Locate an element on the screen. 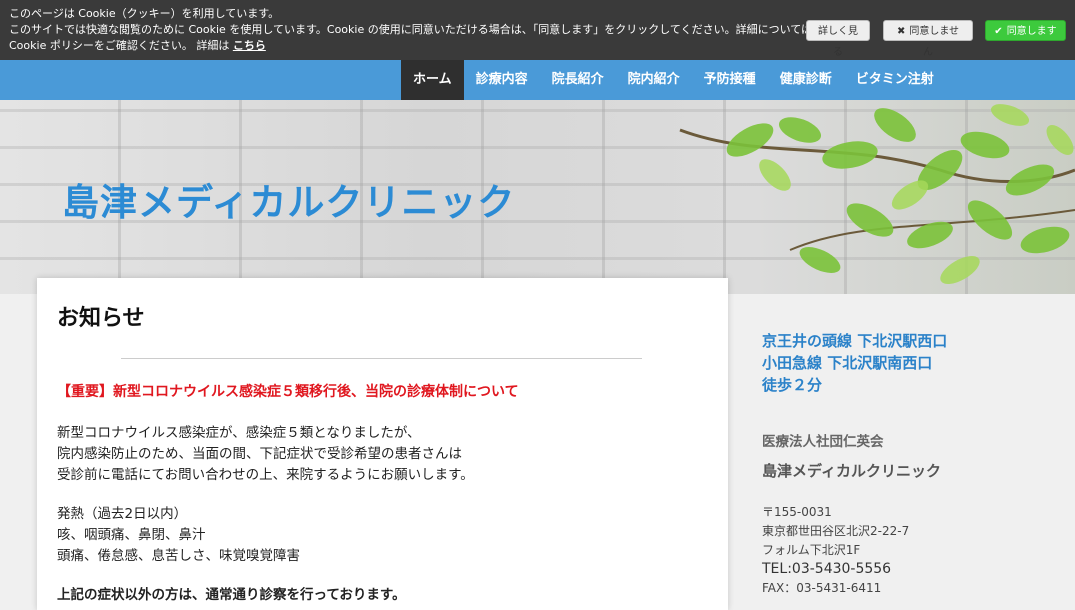 The width and height of the screenshot is (1075, 610). cookie-details-link: こちら is located at coordinates (249, 45).